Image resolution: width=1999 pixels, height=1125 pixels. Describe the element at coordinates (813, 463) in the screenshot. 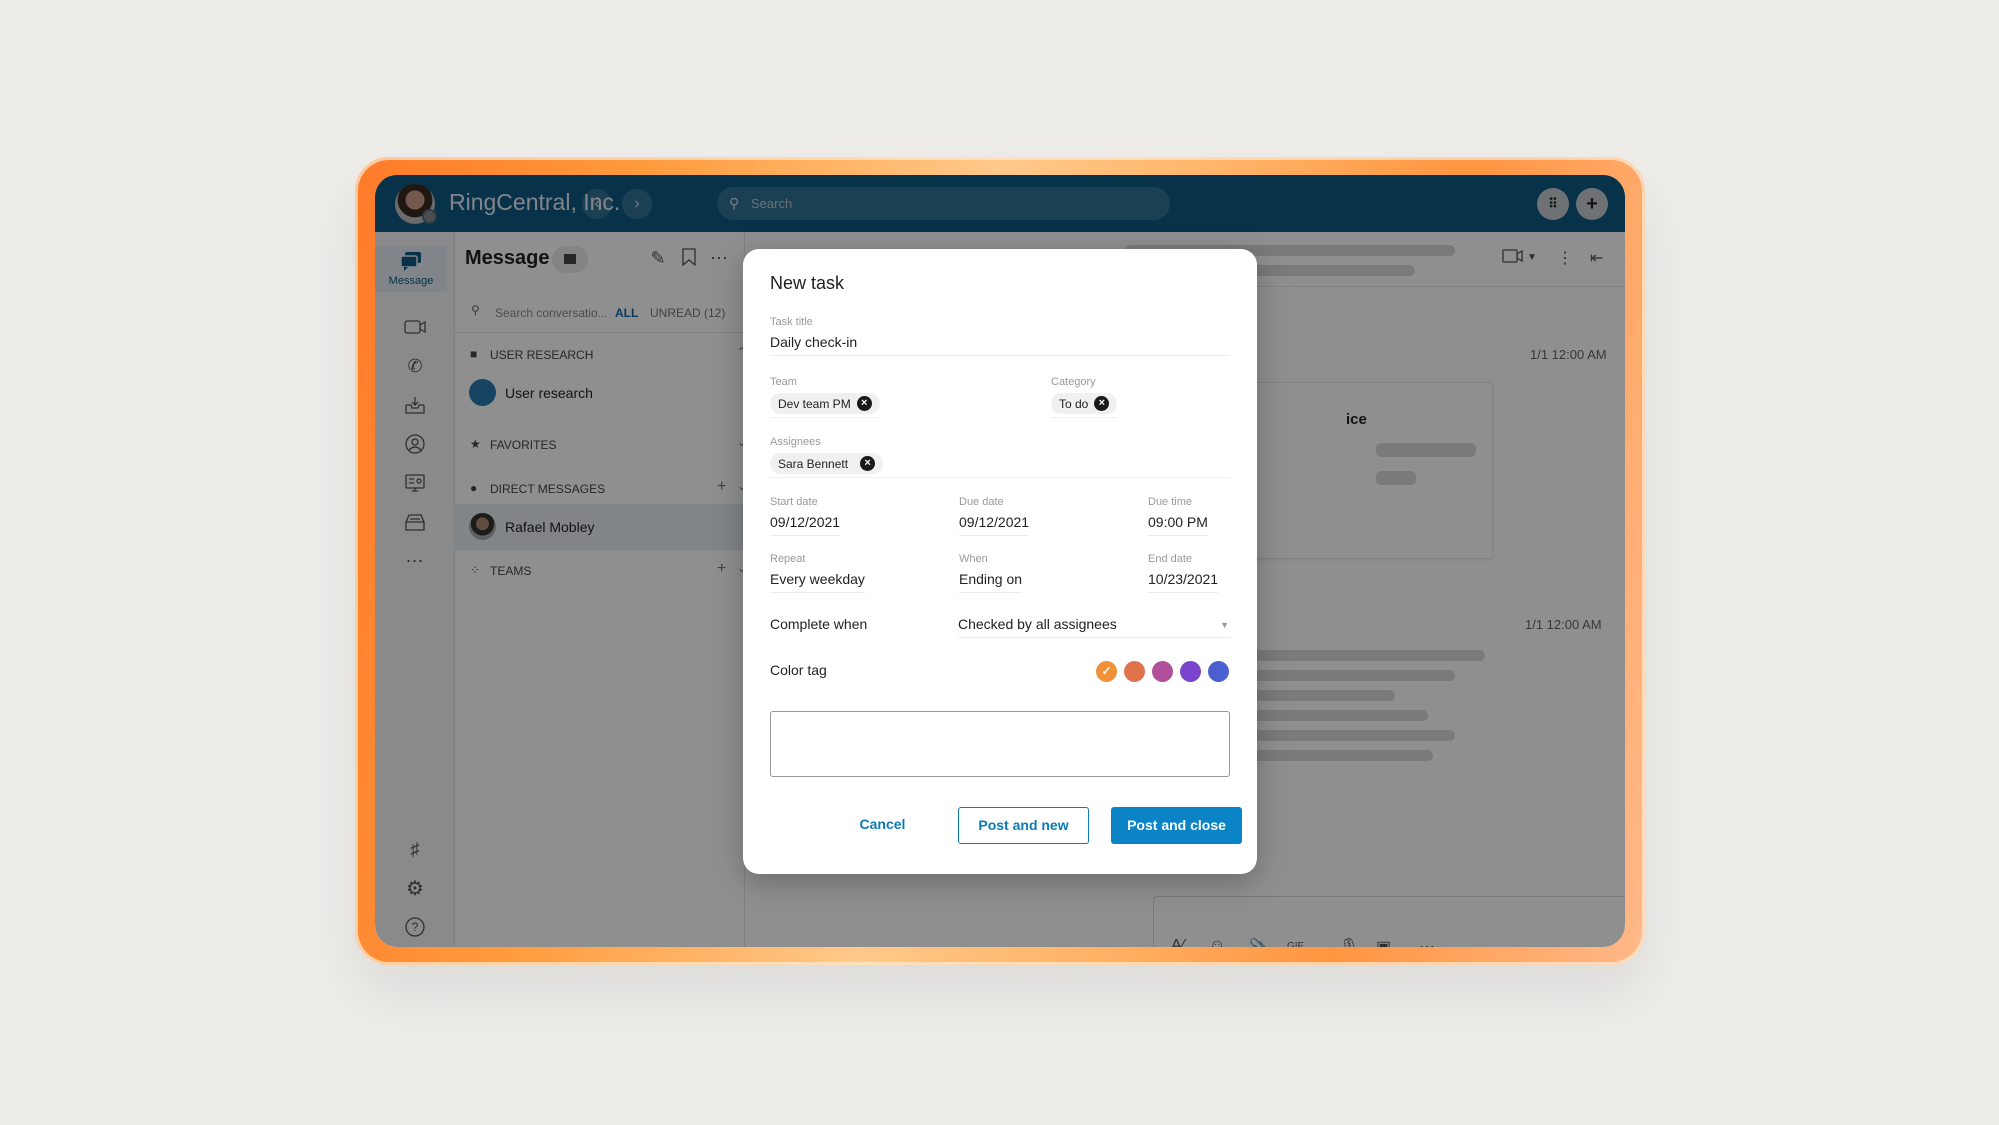

I see `assignee-chip-label: Sara Bennett` at that location.